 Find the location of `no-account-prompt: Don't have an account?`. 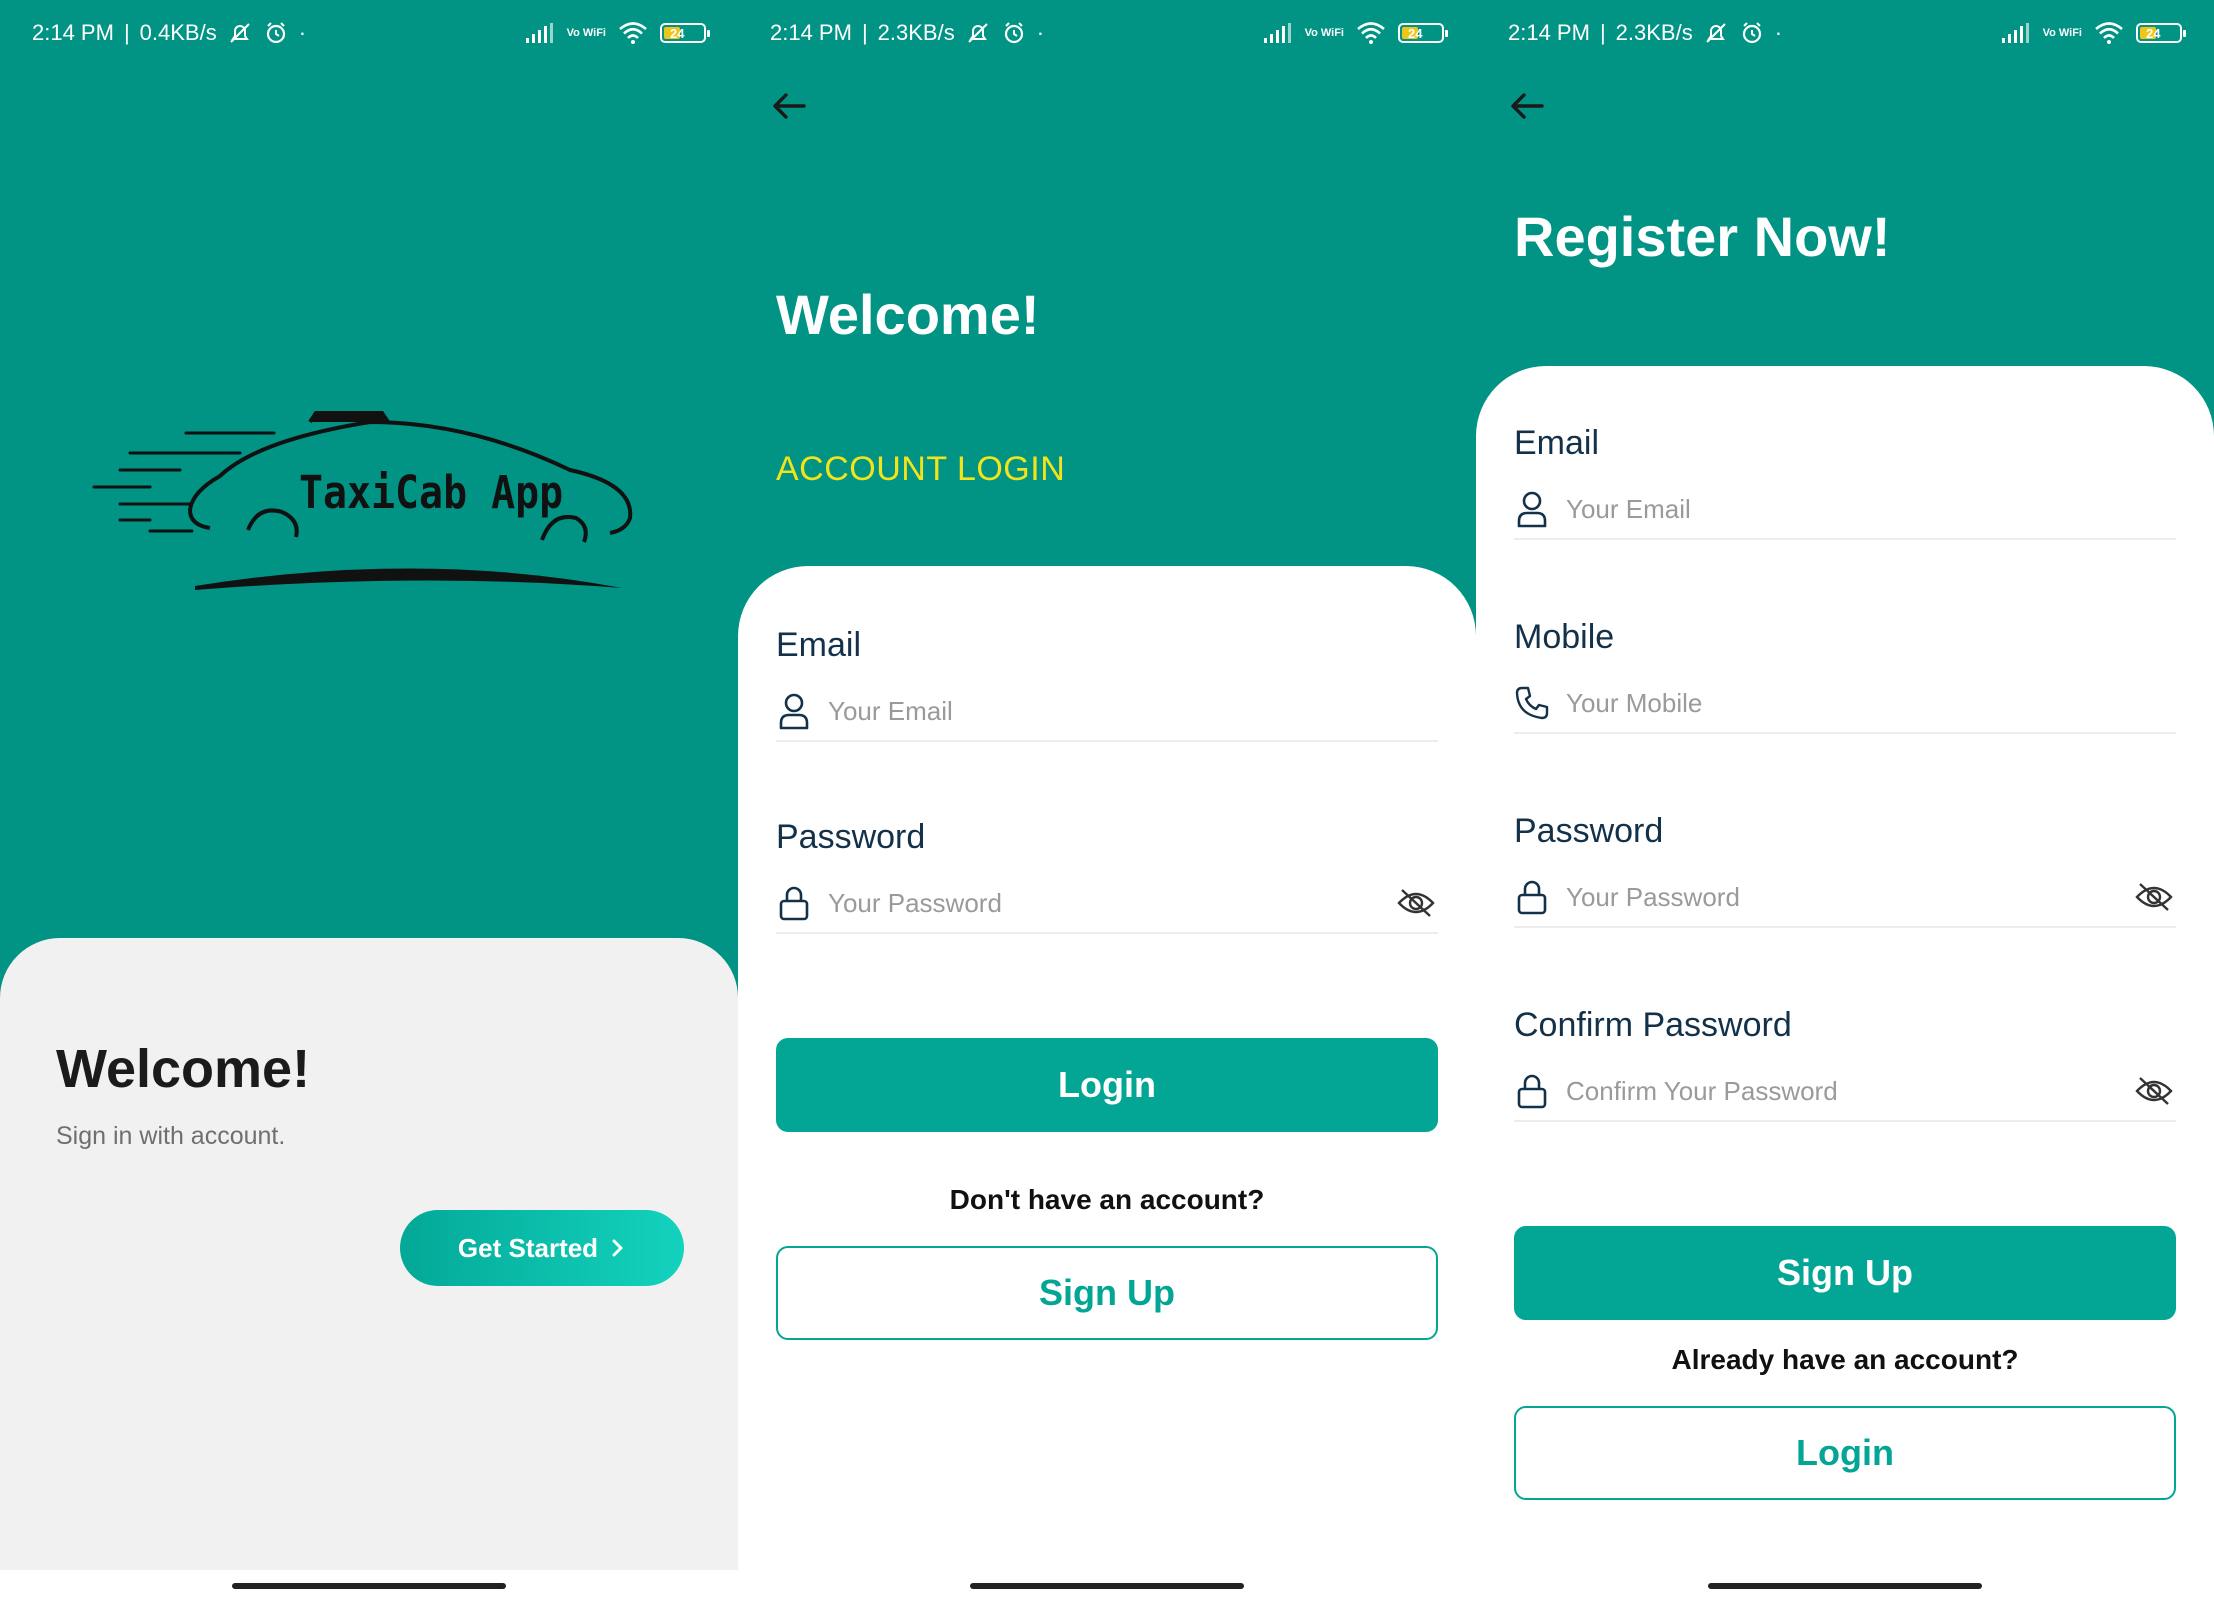

no-account-prompt: Don't have an account? is located at coordinates (1107, 1199).